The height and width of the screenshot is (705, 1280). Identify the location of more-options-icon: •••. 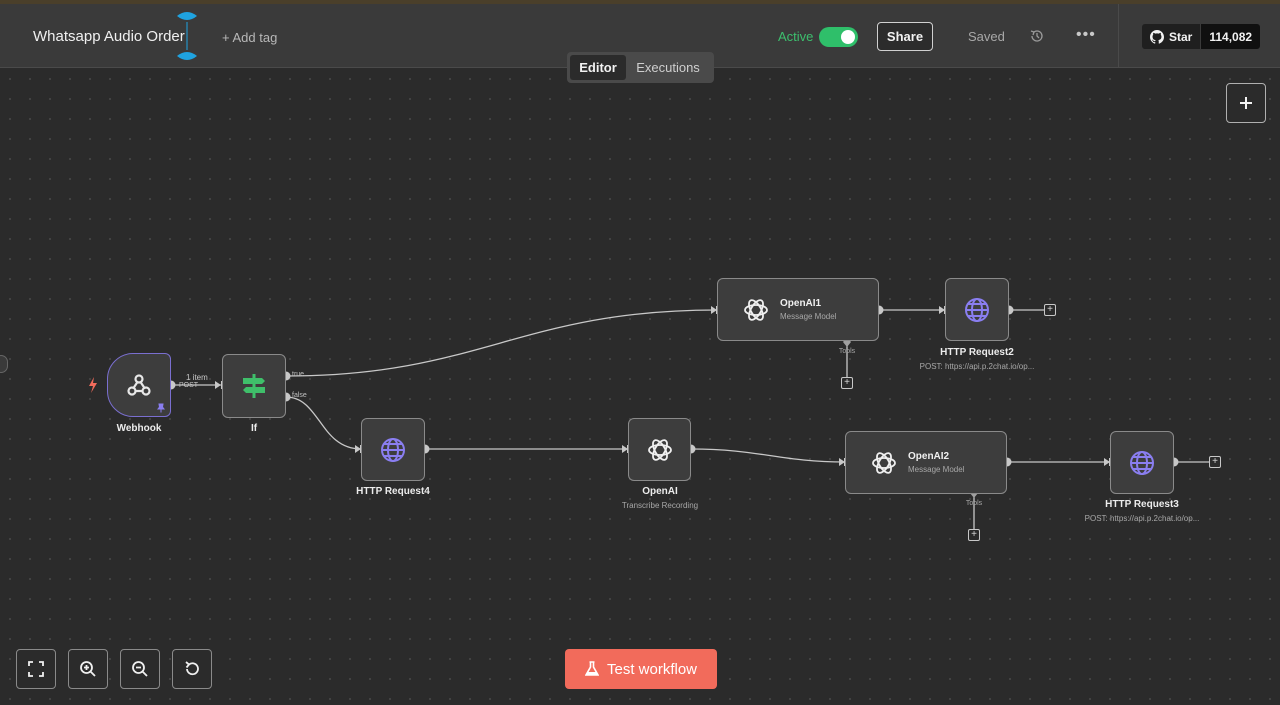
(1086, 35).